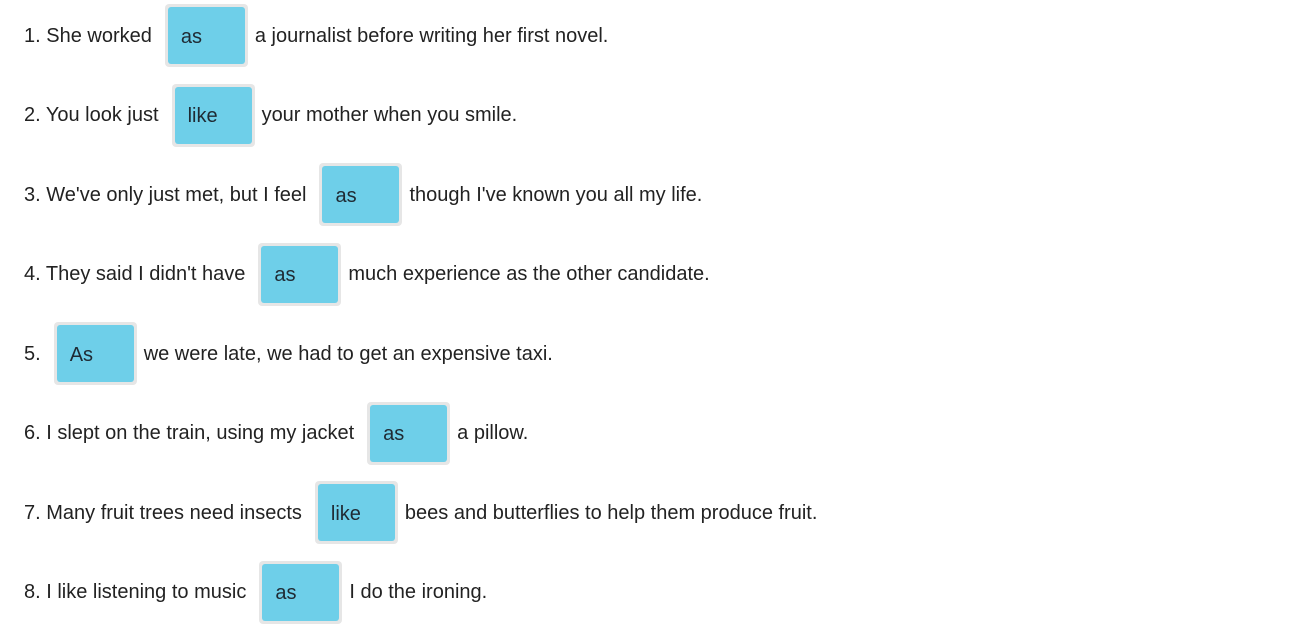  I want to click on sentence-text-before: 3. We've only just met, but I feel, so click(165, 194).